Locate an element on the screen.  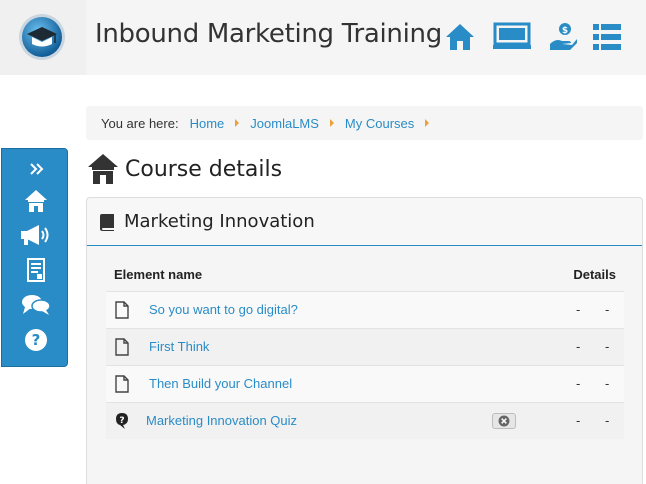
remove-icon is located at coordinates (504, 421).